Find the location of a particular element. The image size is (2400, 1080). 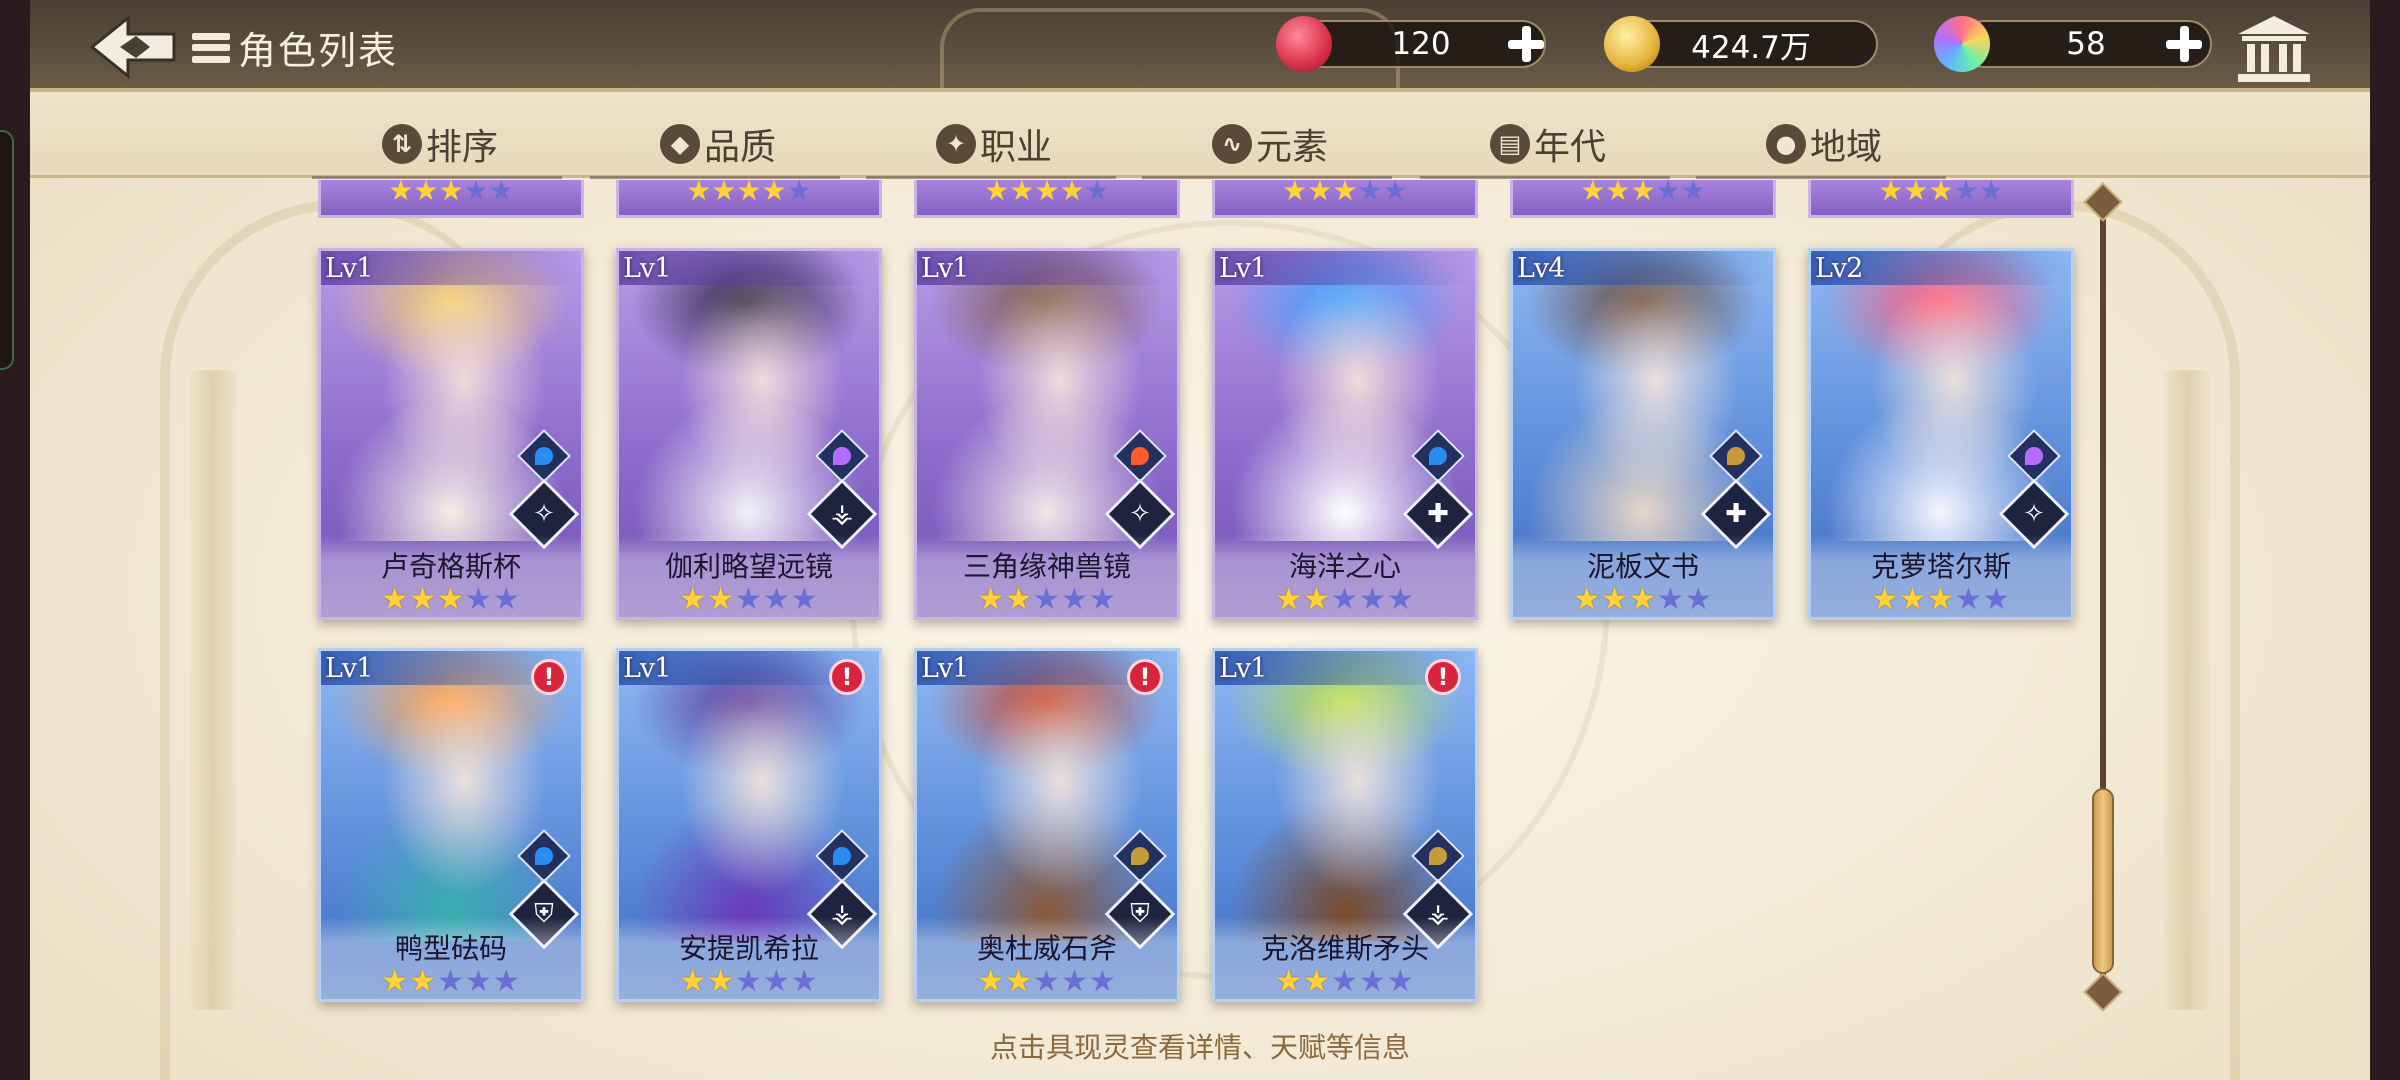

character-card: Lv1 ✧ 卢奇格斯杯 ★★★★★ is located at coordinates (451, 434).